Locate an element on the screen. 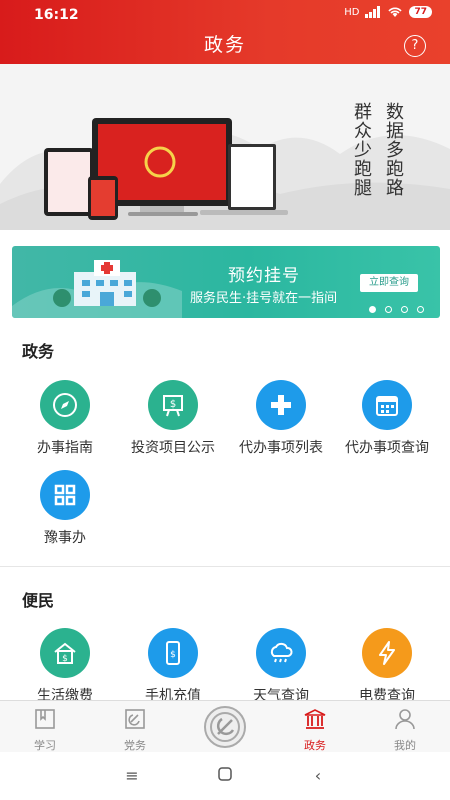  gov-item-todo-list: 代办事项列表 is located at coordinates (281, 418).